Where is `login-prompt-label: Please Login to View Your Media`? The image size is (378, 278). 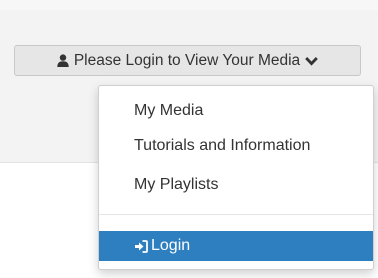 login-prompt-label: Please Login to View Your Media is located at coordinates (187, 60).